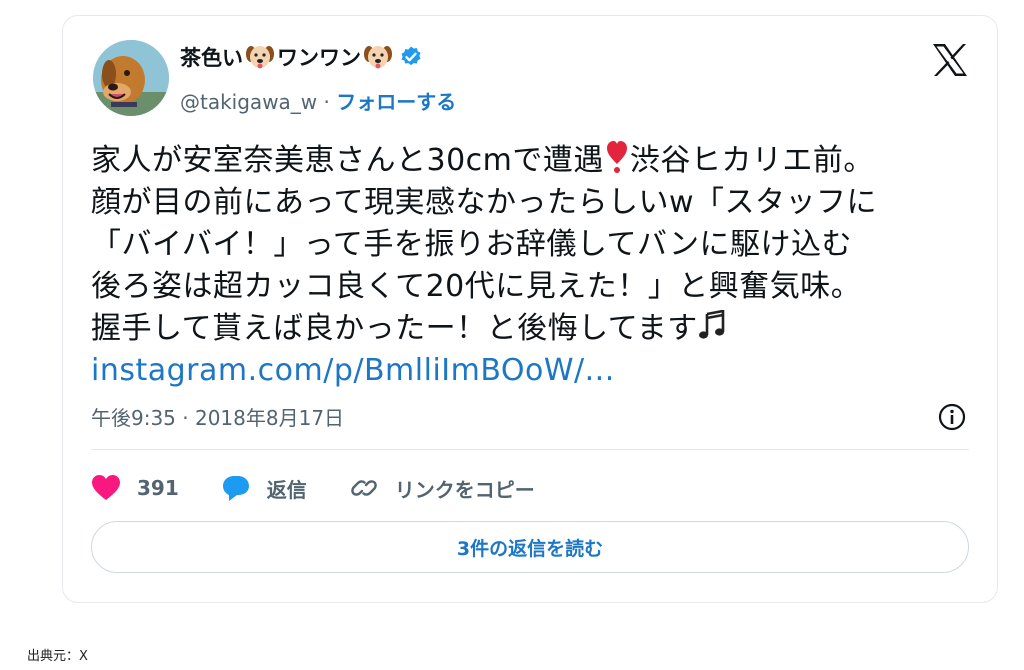 The height and width of the screenshot is (670, 1024). I want to click on tweet-line: 家人が安室奈美恵さんと30cmで遭遇 渋谷ヒカリエ前。, so click(536, 161).